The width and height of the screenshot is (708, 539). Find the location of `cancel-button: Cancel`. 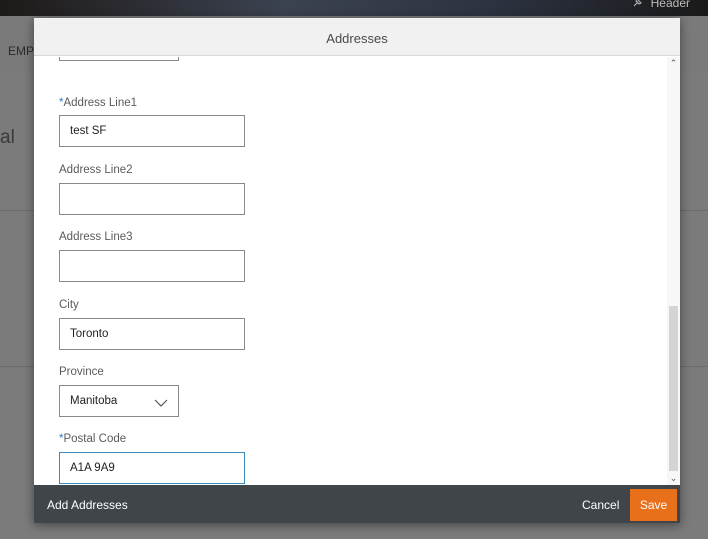

cancel-button: Cancel is located at coordinates (600, 505).